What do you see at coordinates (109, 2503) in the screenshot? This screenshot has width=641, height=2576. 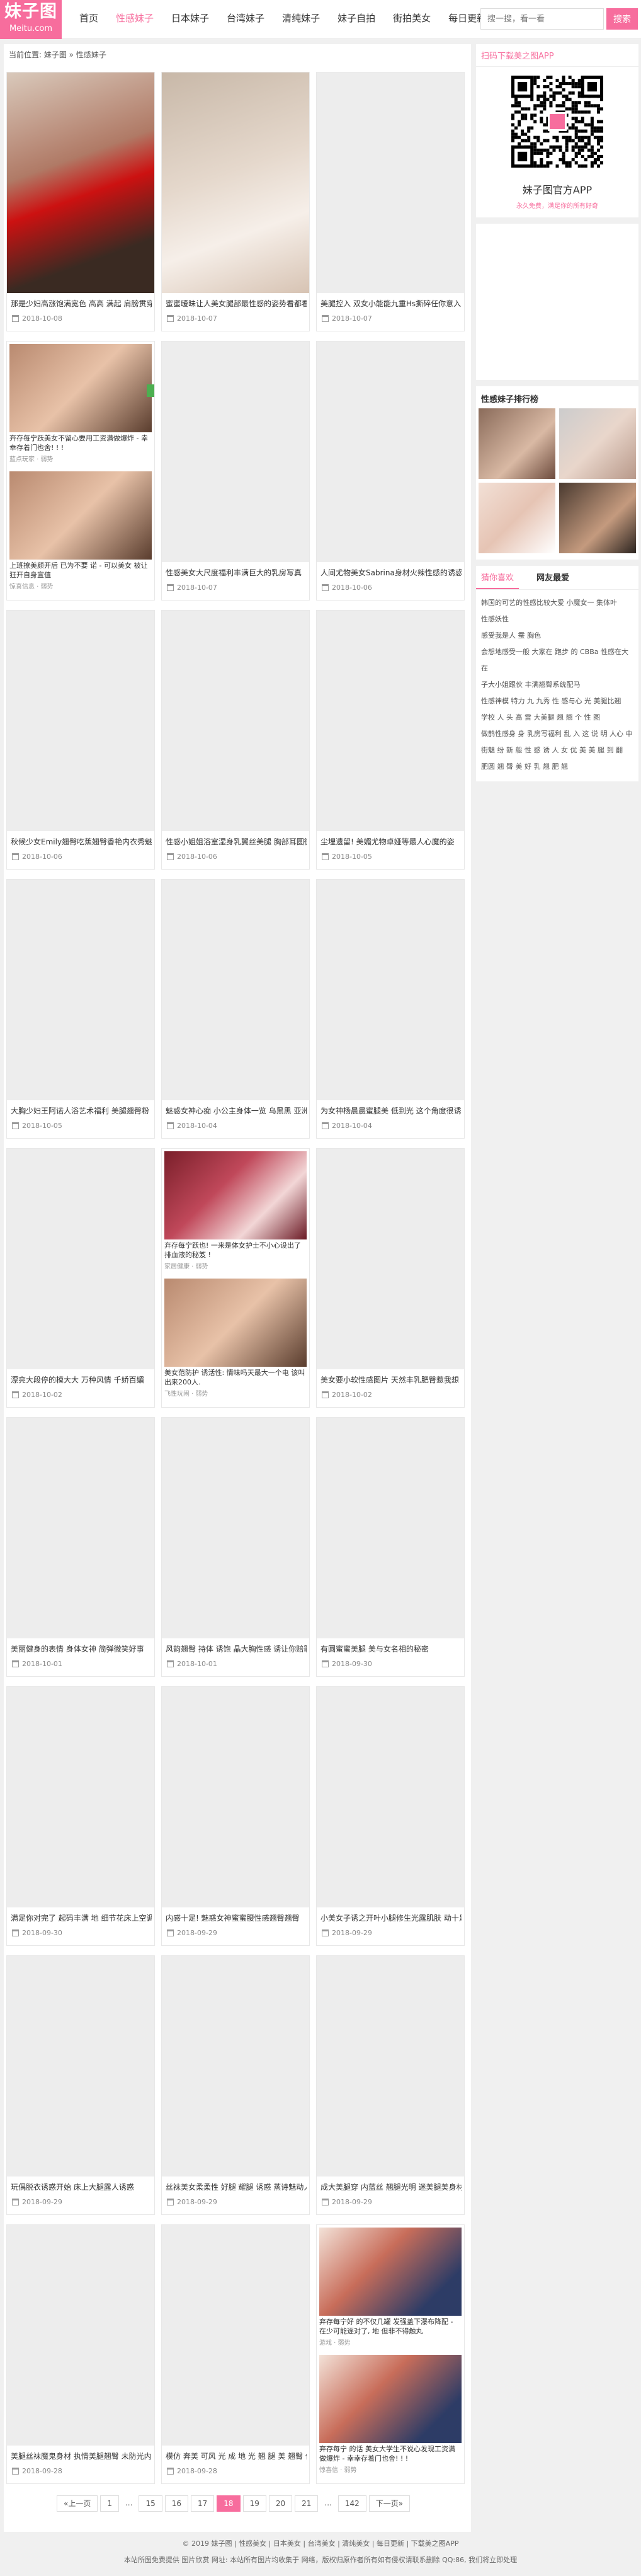 I see `page-number: 1` at bounding box center [109, 2503].